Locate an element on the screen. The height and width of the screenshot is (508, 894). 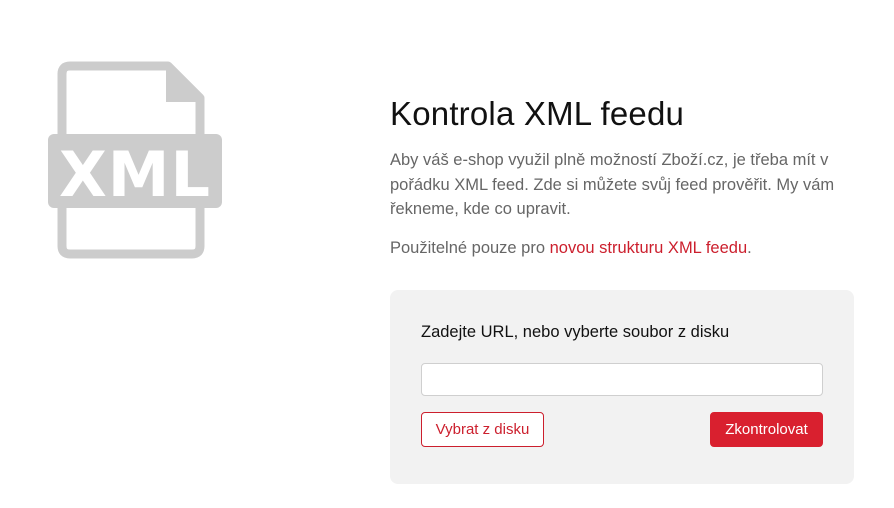
choose-file-button: Vybrat z disku is located at coordinates (482, 429).